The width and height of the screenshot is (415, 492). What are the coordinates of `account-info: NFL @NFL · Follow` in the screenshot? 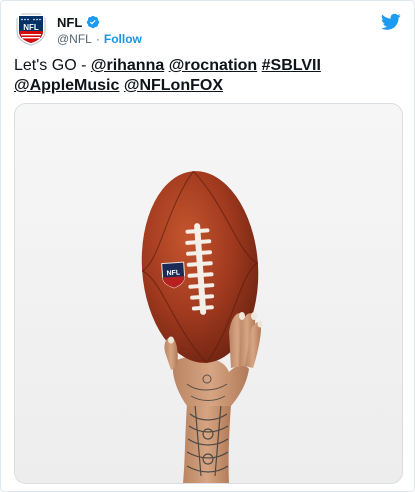 It's located at (99, 30).